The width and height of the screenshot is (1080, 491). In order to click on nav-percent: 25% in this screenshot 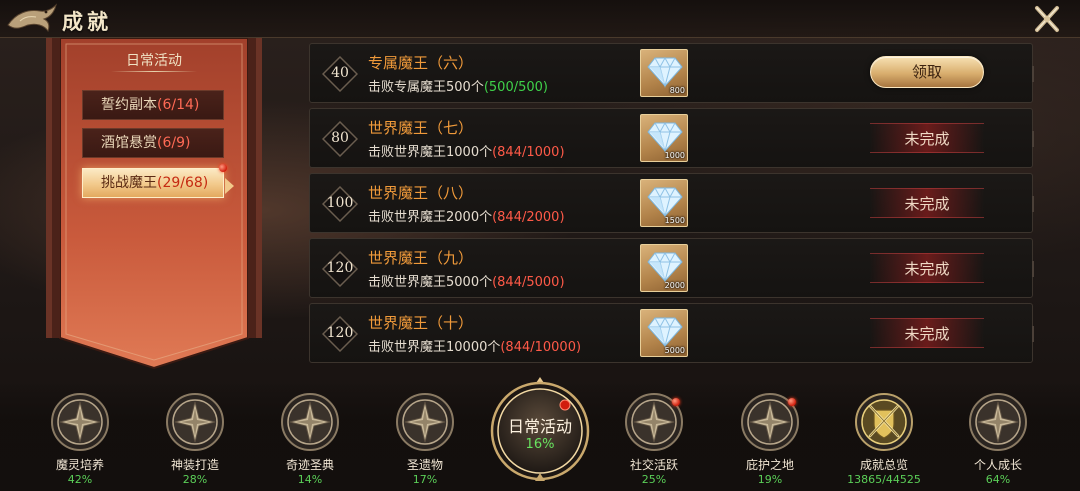, I will do `click(654, 479)`.